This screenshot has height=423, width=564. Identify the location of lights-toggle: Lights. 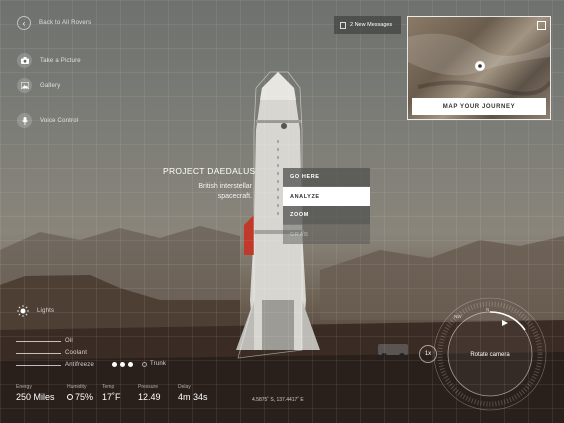
(35, 311).